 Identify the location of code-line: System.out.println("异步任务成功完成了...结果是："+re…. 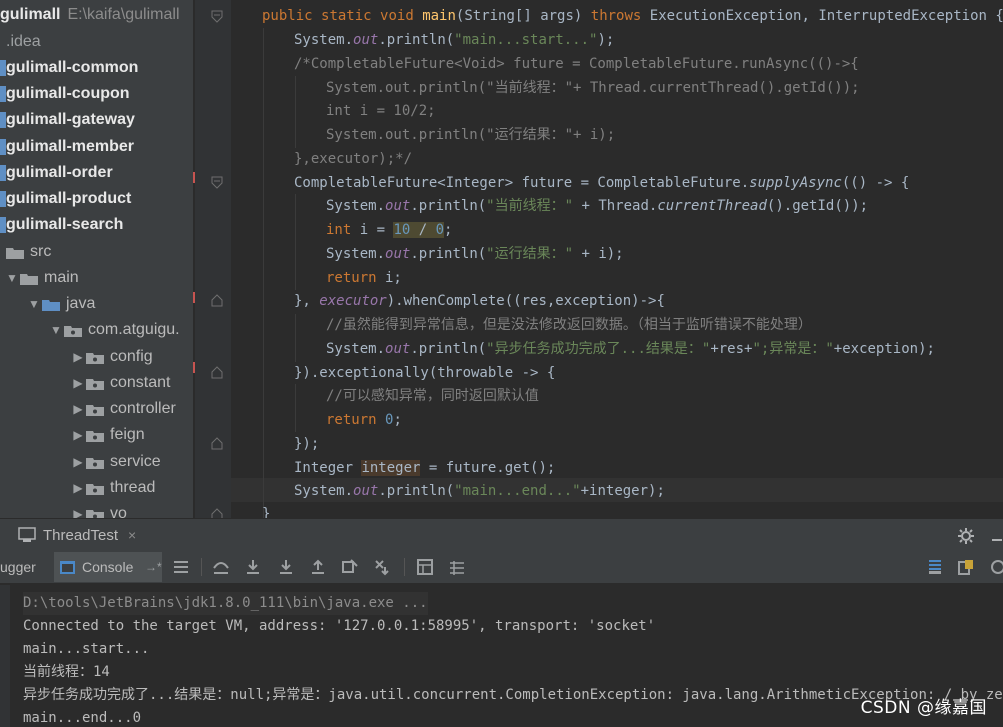
(630, 349).